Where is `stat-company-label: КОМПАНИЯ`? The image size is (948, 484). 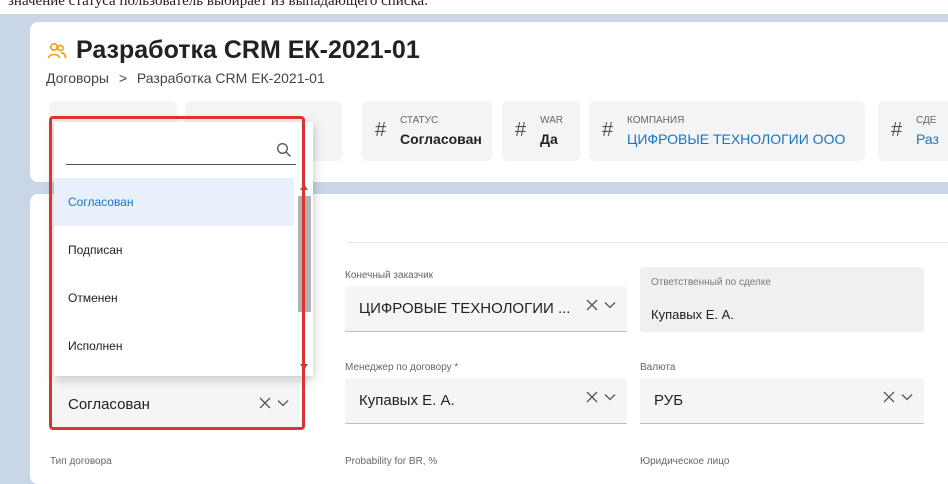
stat-company-label: КОМПАНИЯ is located at coordinates (656, 120).